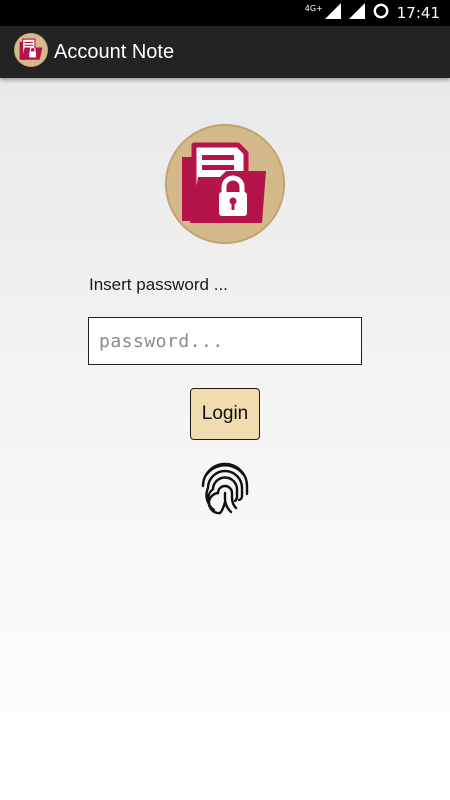 This screenshot has width=450, height=800. Describe the element at coordinates (313, 8) in the screenshot. I see `network-type-label: 4G+` at that location.